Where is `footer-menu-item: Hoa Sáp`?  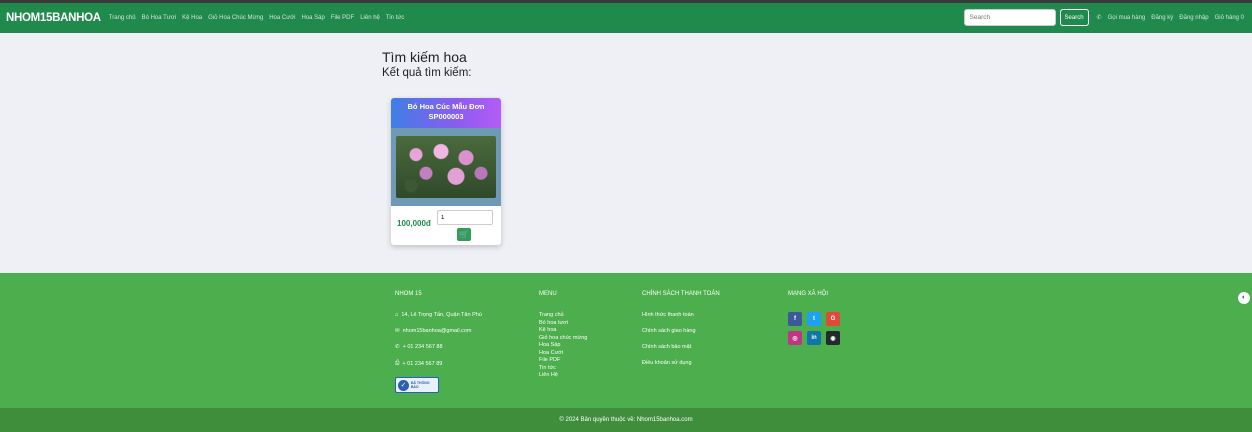 footer-menu-item: Hoa Sáp is located at coordinates (563, 346).